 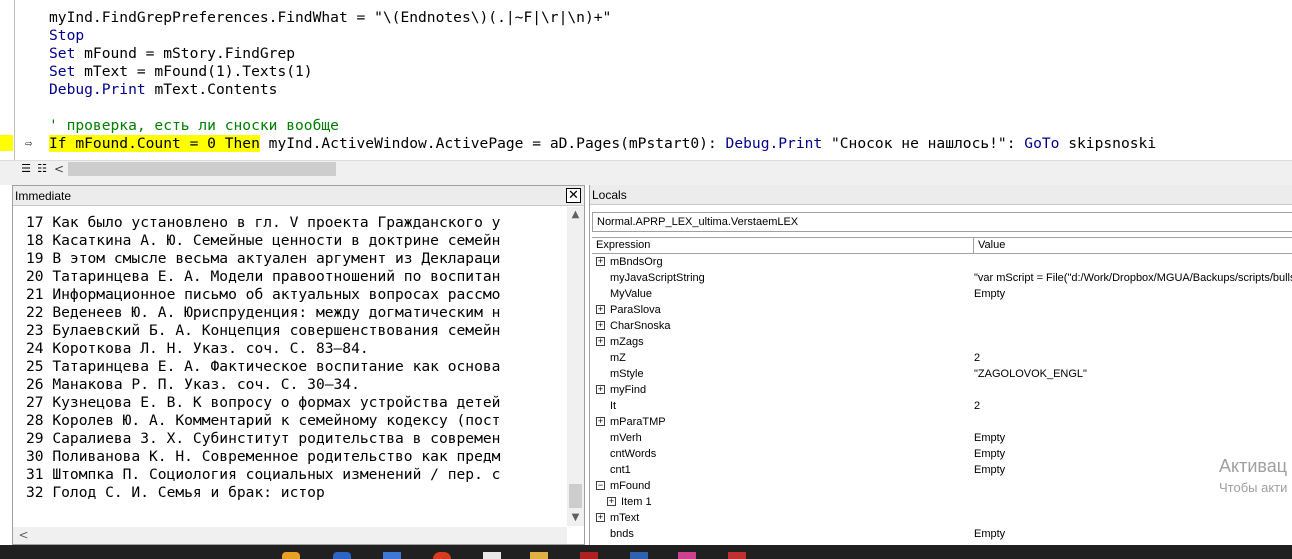 What do you see at coordinates (942, 470) in the screenshot?
I see `locals-row: cnt1 Empty` at bounding box center [942, 470].